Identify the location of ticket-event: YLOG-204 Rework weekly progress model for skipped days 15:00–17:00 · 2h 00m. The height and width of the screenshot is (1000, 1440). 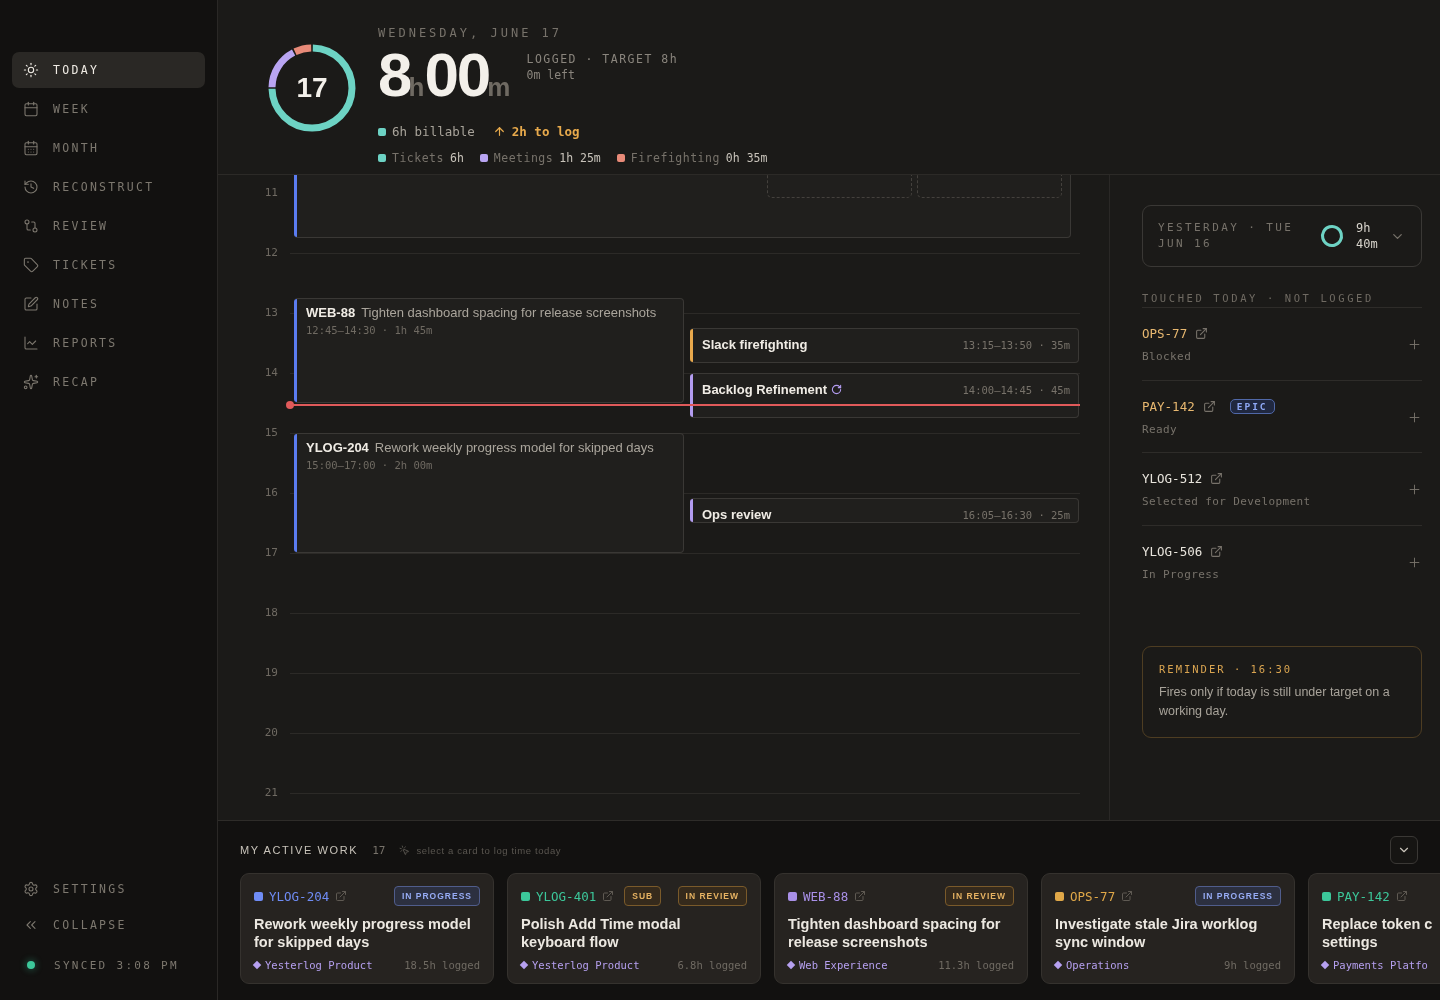
(489, 493).